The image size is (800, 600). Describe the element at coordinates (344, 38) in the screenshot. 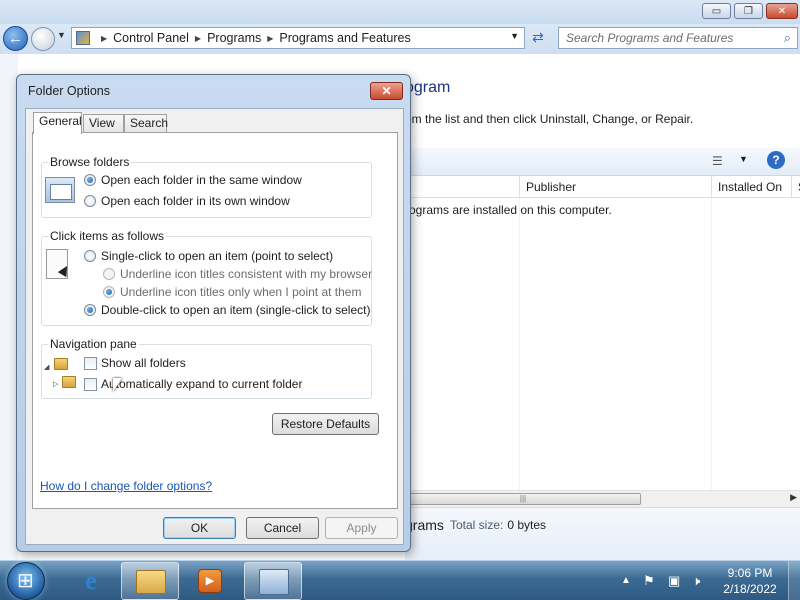

I see `breadcrumb-programs-and-features: Programs and Features` at that location.